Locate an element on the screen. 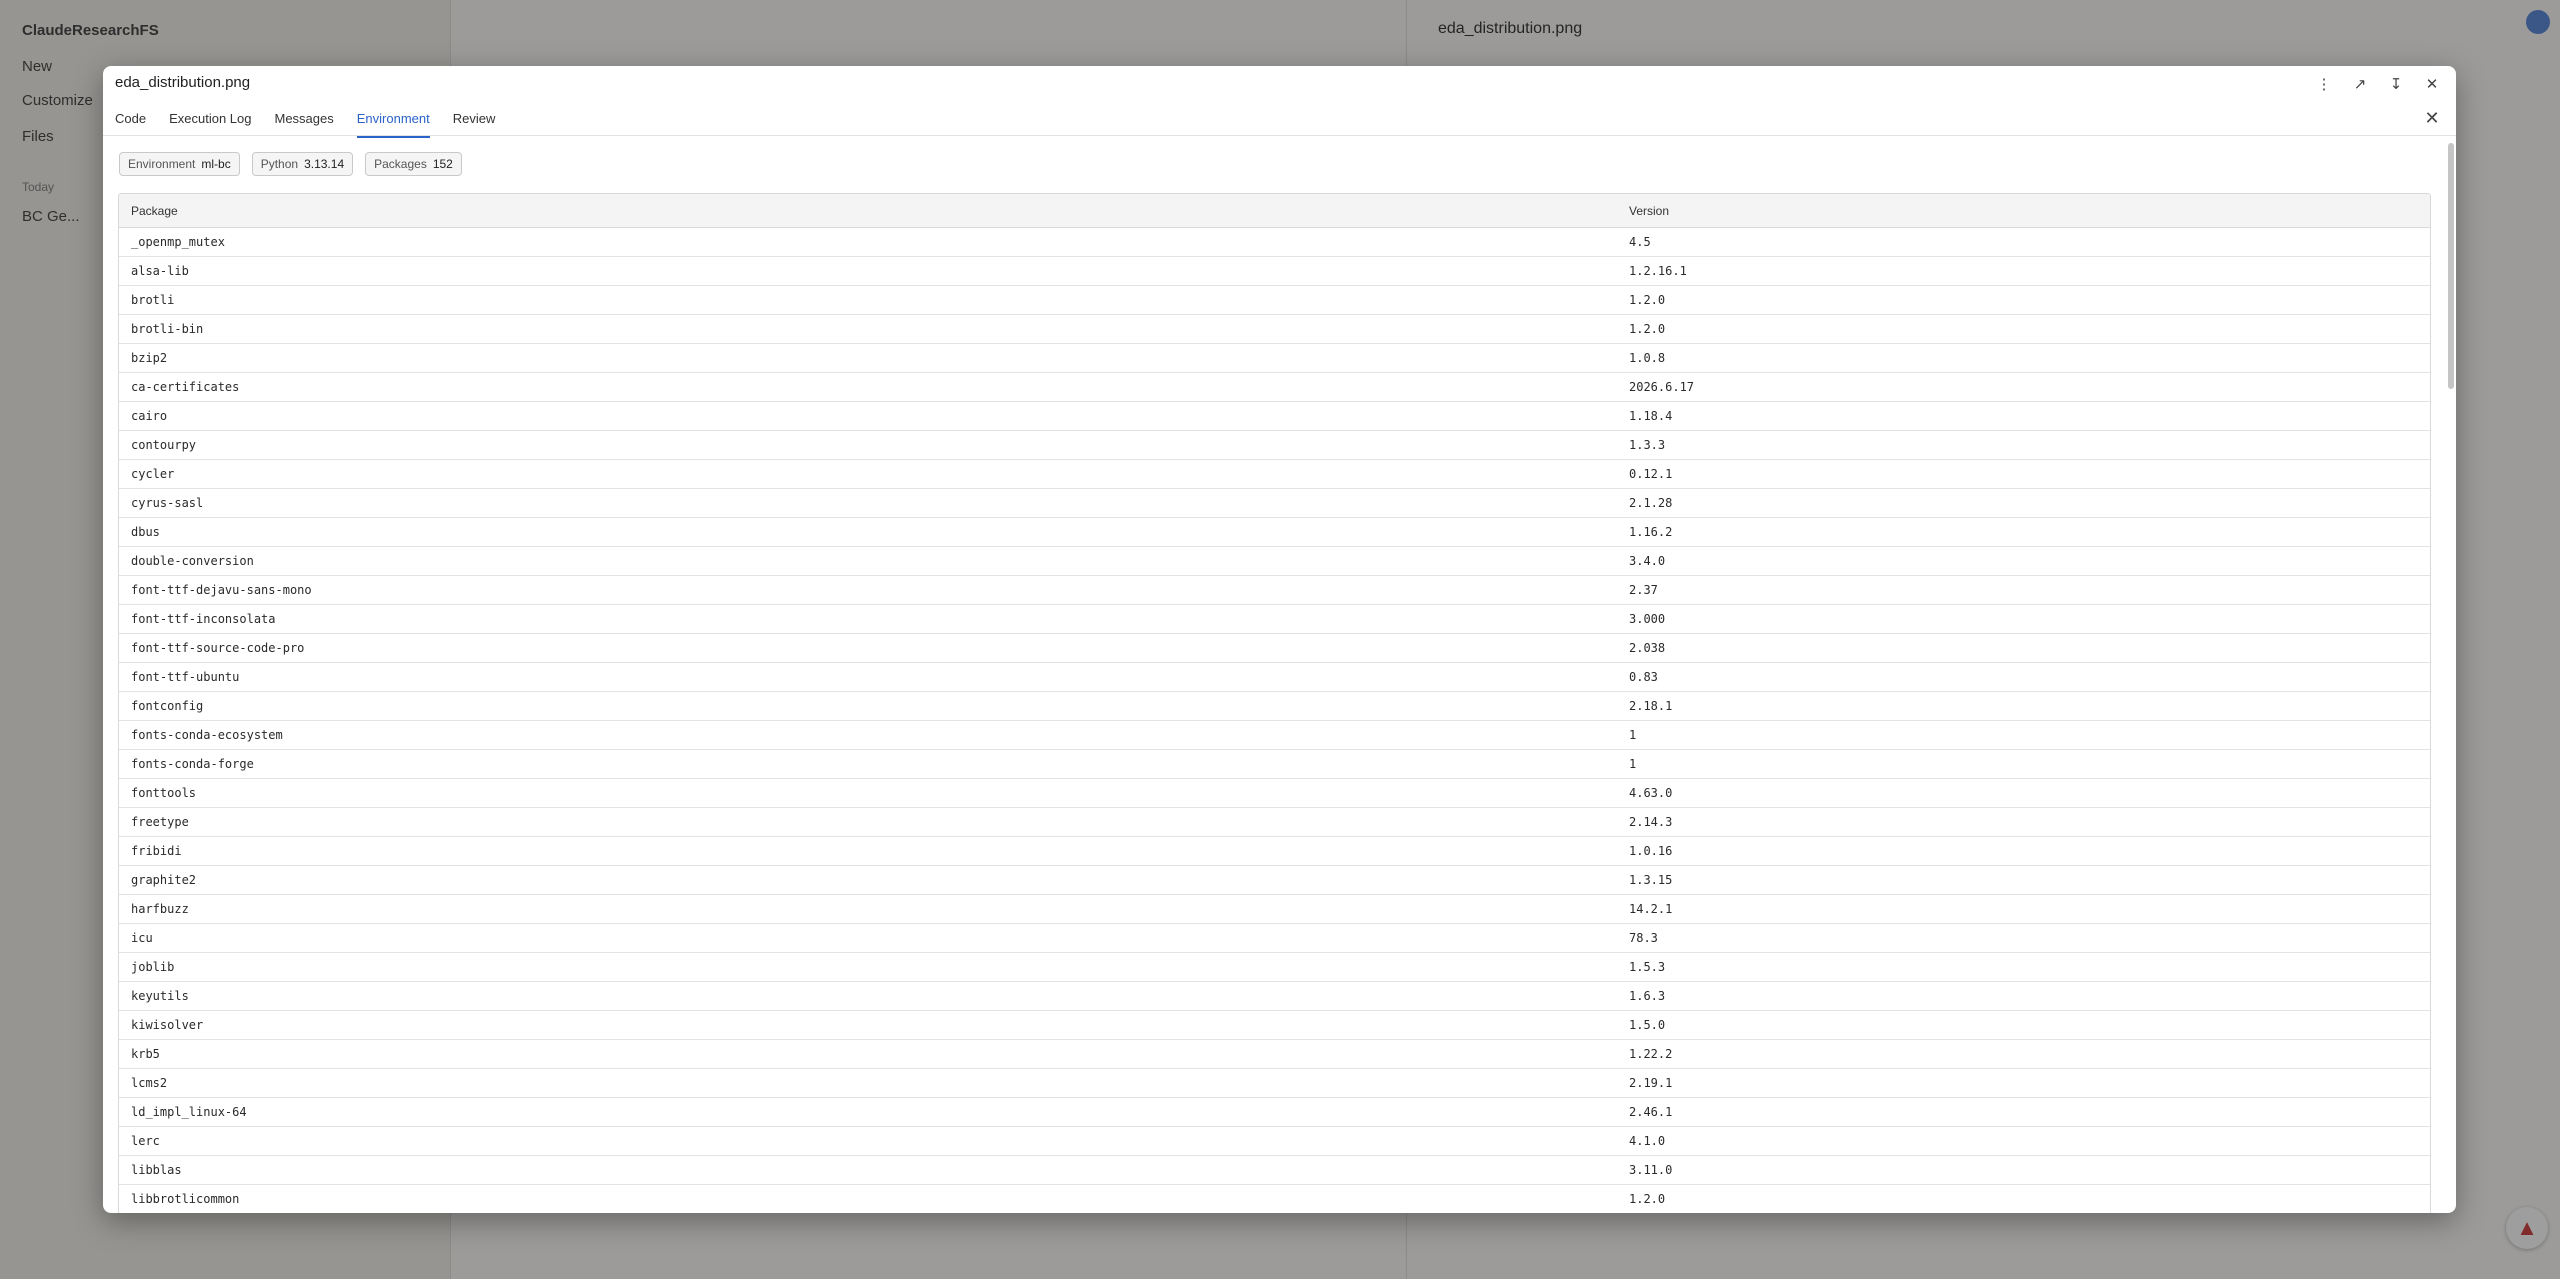 The image size is (2560, 1279). version-cell: 4.1.0 is located at coordinates (2023, 1141).